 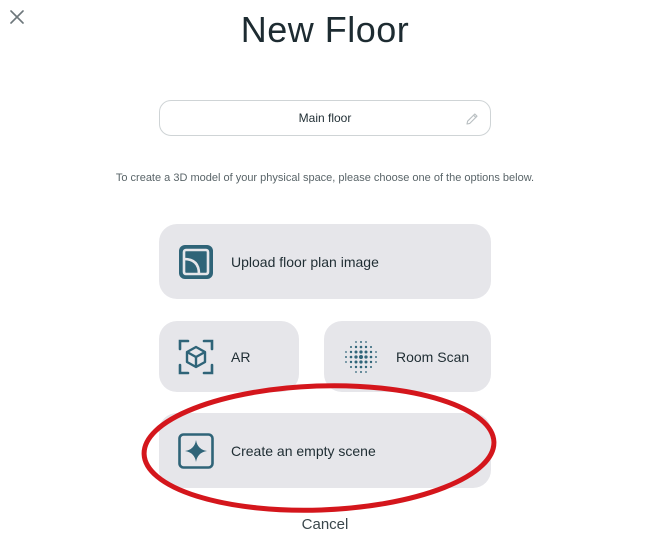 What do you see at coordinates (472, 119) in the screenshot?
I see `pencil-icon` at bounding box center [472, 119].